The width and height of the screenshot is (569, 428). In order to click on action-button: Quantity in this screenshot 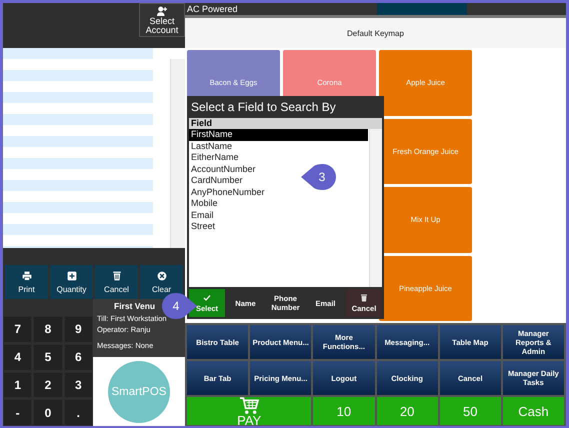, I will do `click(71, 282)`.